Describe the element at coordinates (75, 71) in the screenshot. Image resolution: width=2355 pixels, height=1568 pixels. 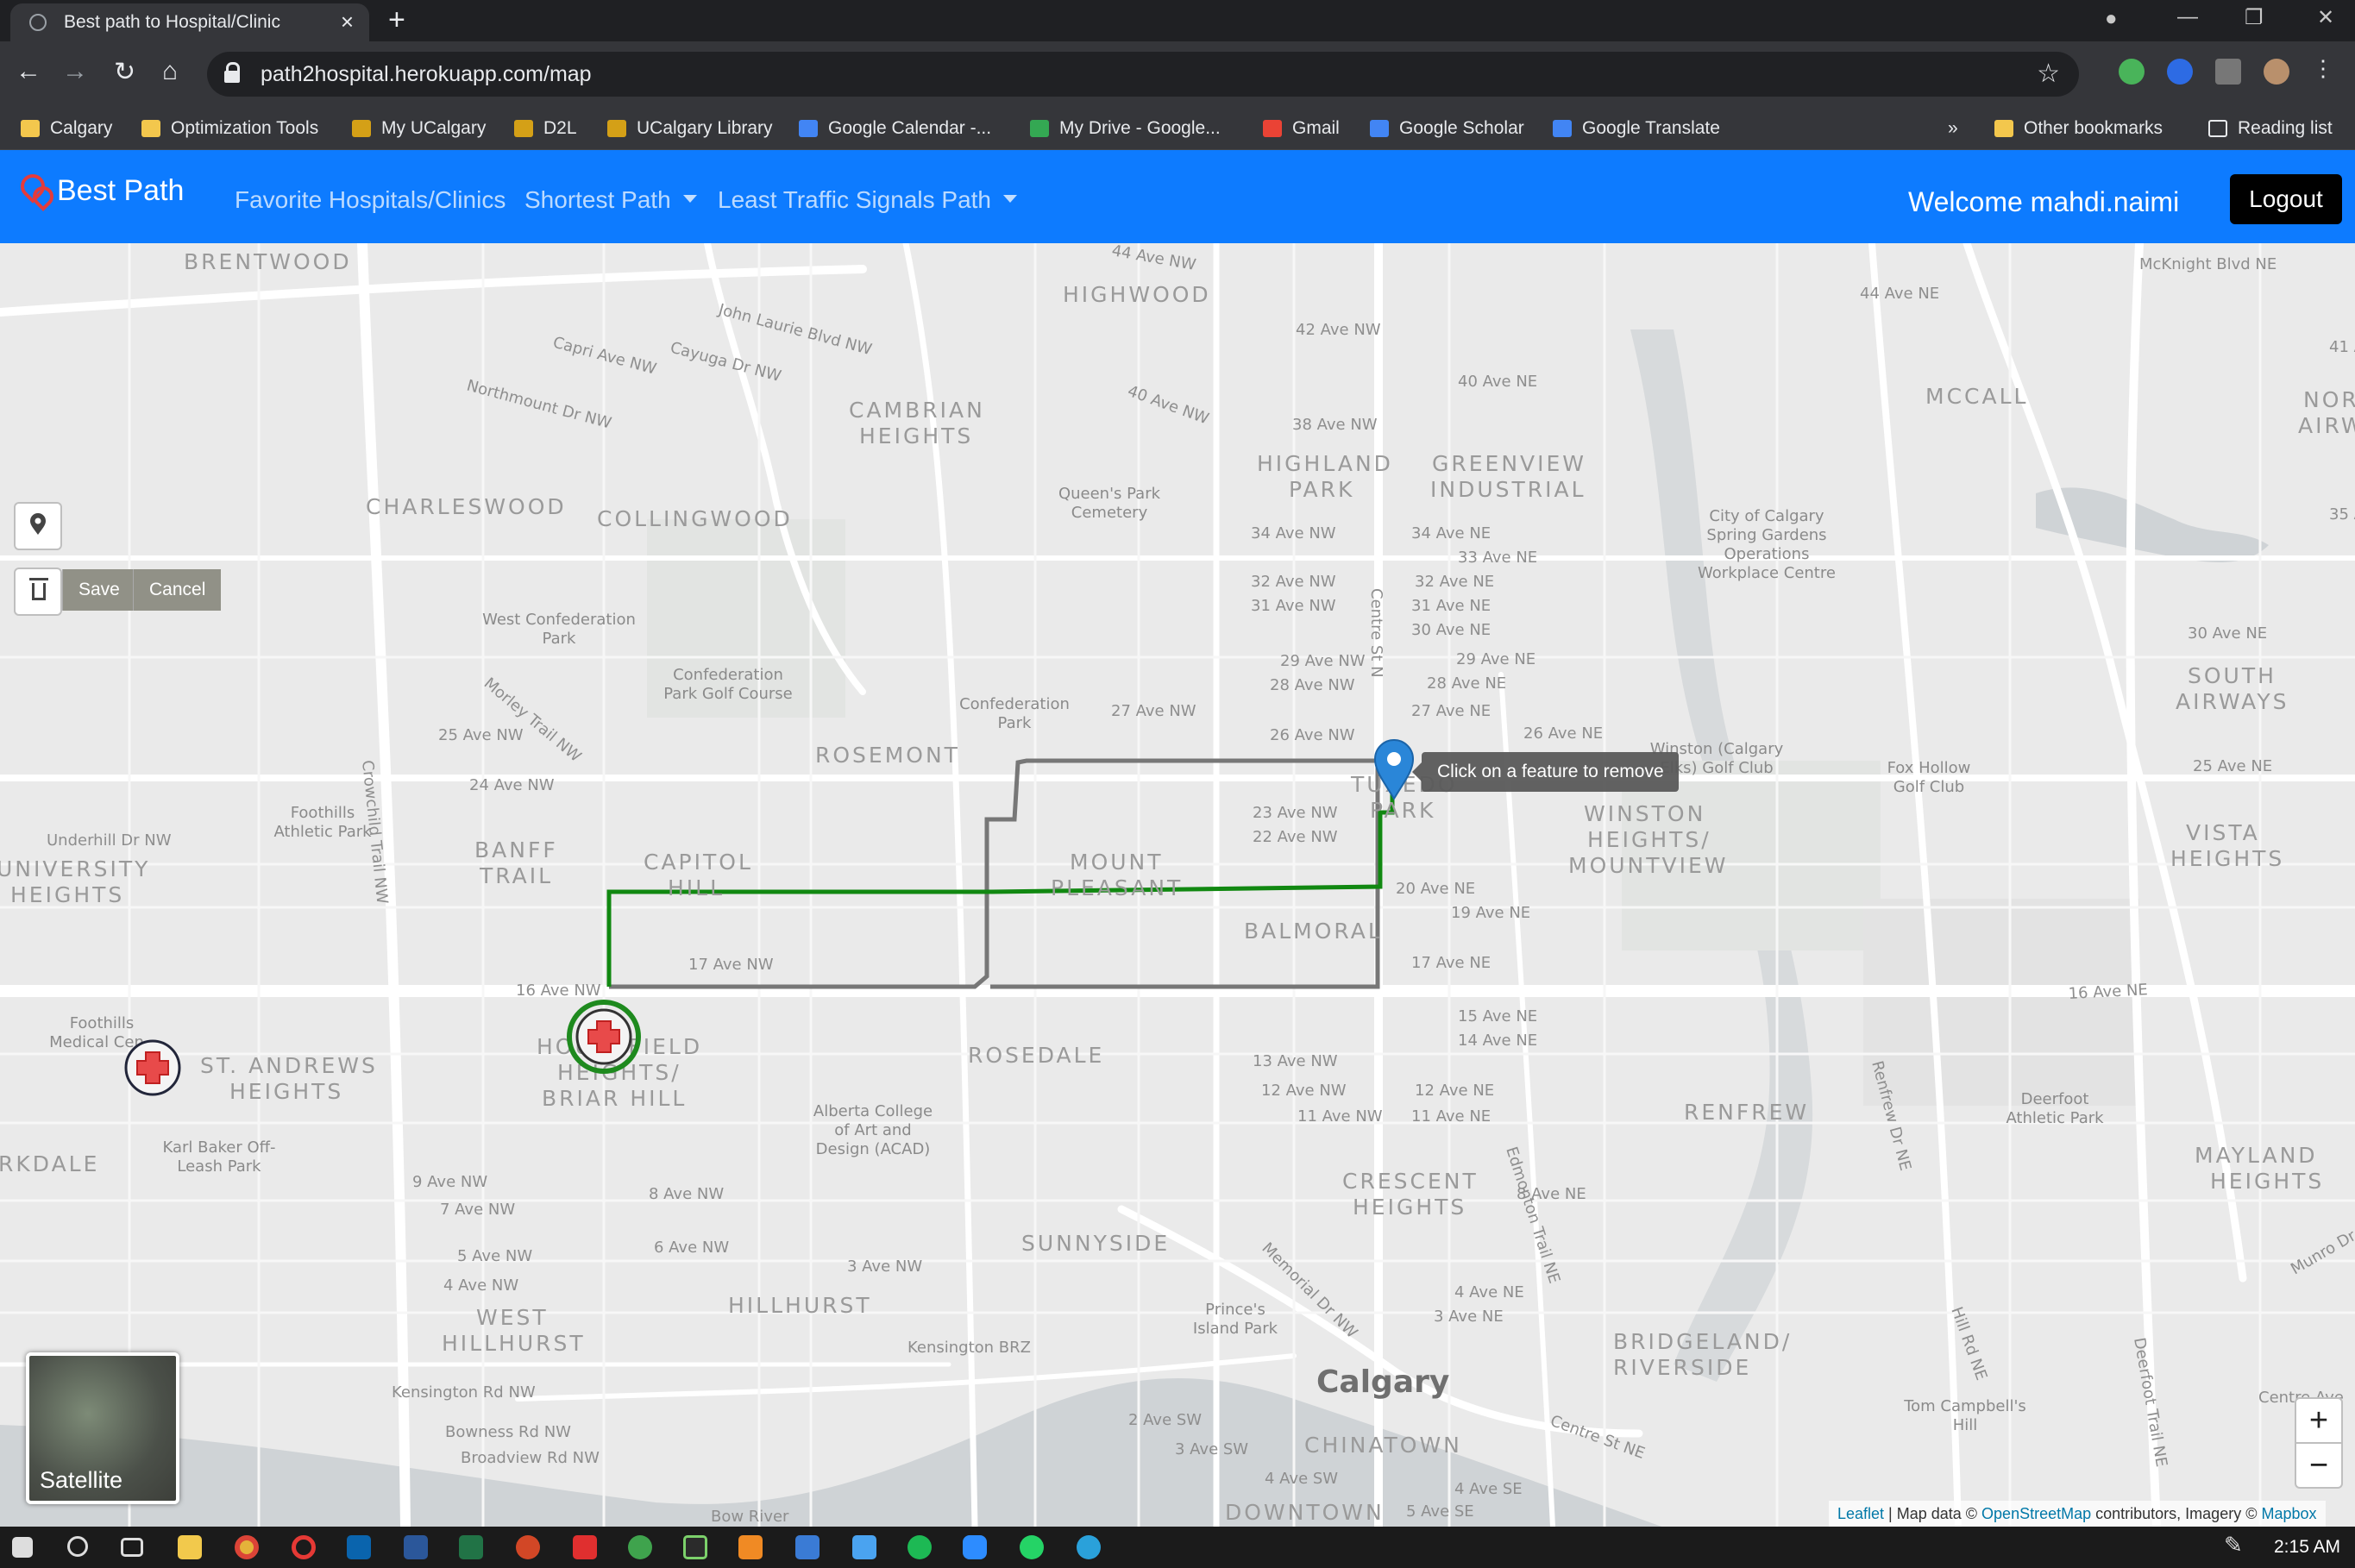
I see `forward-icon: →` at that location.